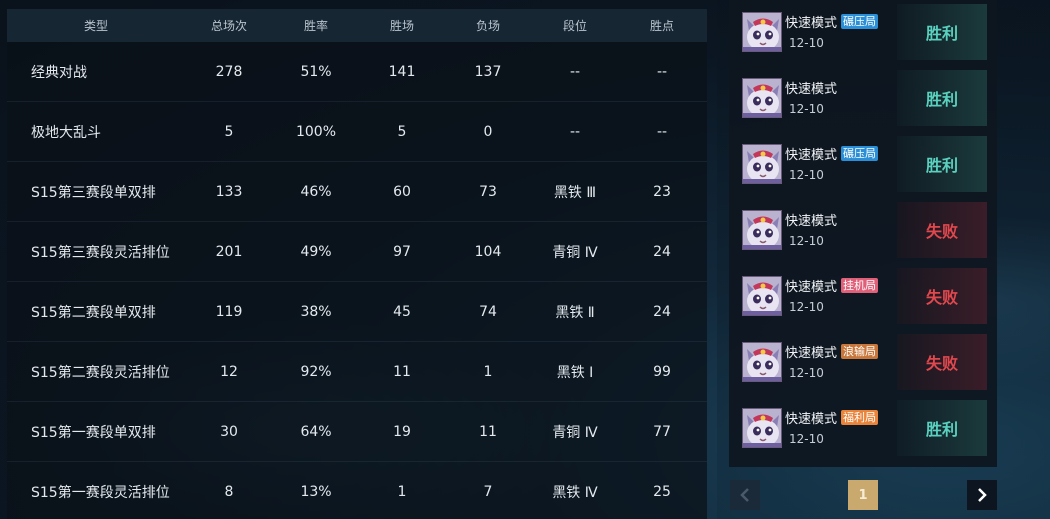 The image size is (1050, 519). What do you see at coordinates (662, 491) in the screenshot?
I see `cell-lp: 25` at bounding box center [662, 491].